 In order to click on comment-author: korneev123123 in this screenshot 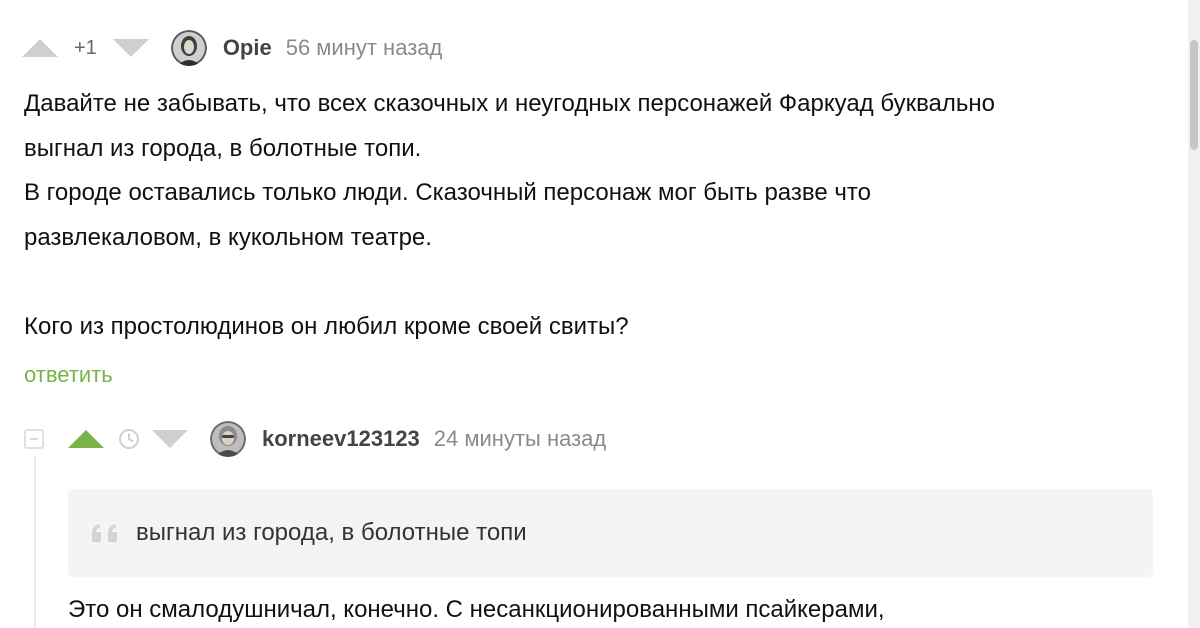, I will do `click(341, 439)`.